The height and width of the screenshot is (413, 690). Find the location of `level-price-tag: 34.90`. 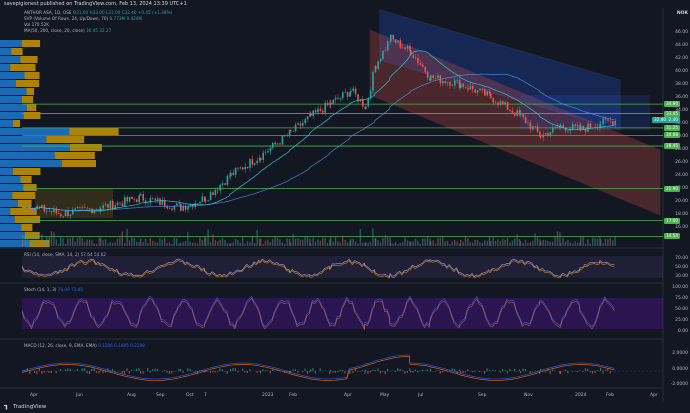

level-price-tag: 34.90 is located at coordinates (672, 104).